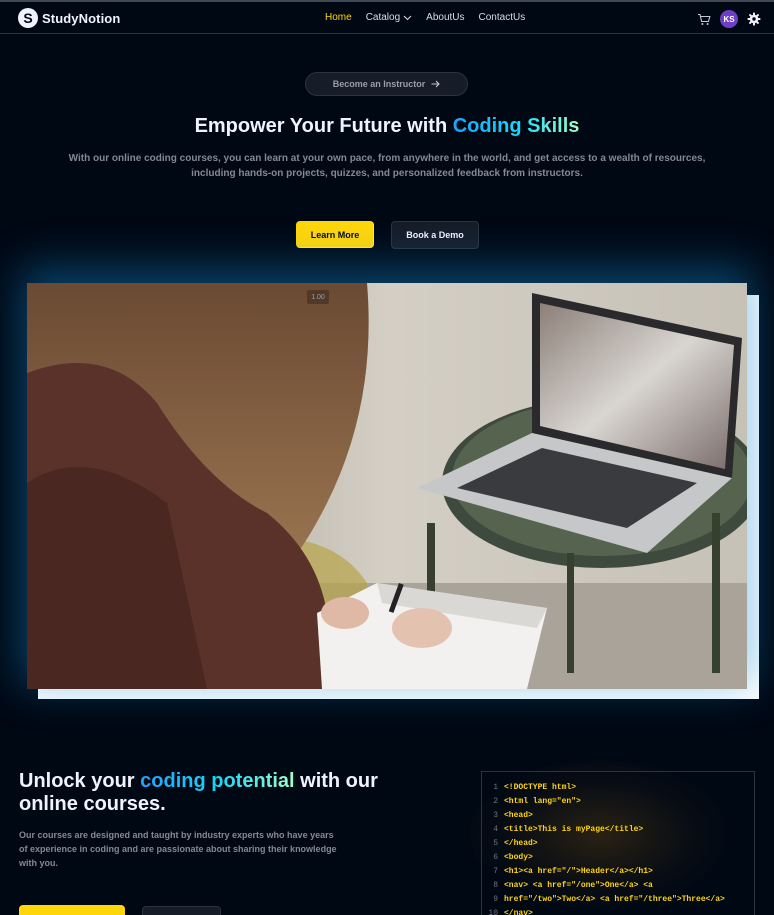 This screenshot has height=915, width=774. What do you see at coordinates (540, 787) in the screenshot?
I see `code-line-text: <!DOCTYPE html>` at bounding box center [540, 787].